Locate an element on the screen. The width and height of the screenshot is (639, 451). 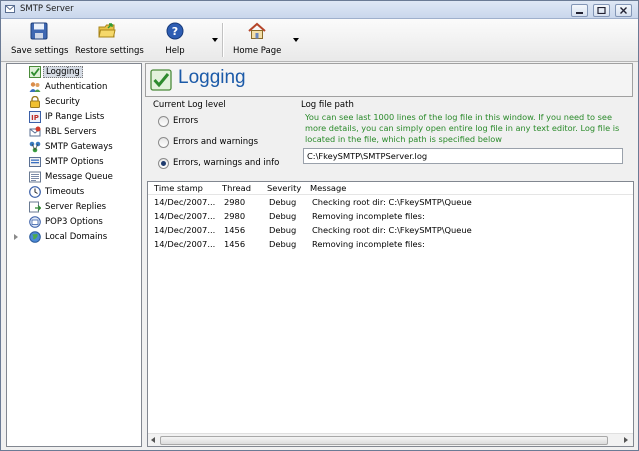
app-envelope-icon is located at coordinates (10, 9).